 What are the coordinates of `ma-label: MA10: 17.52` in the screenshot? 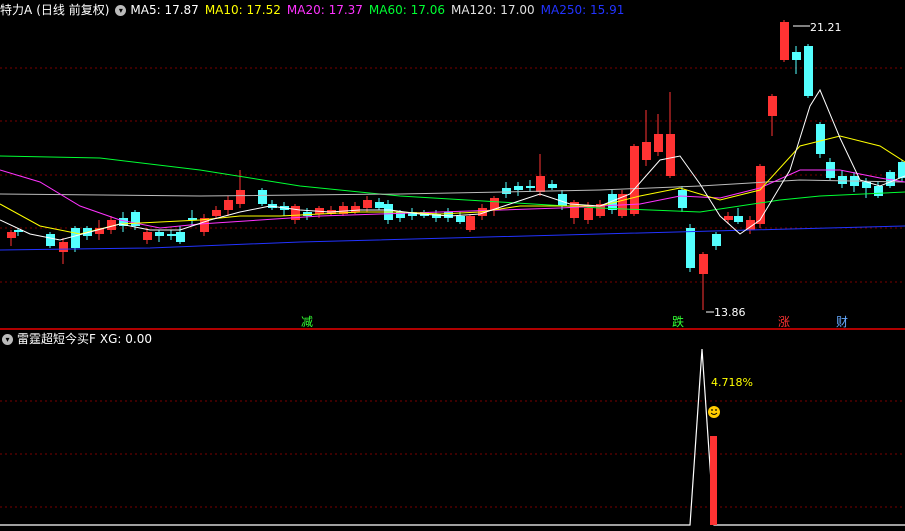 It's located at (242, 10).